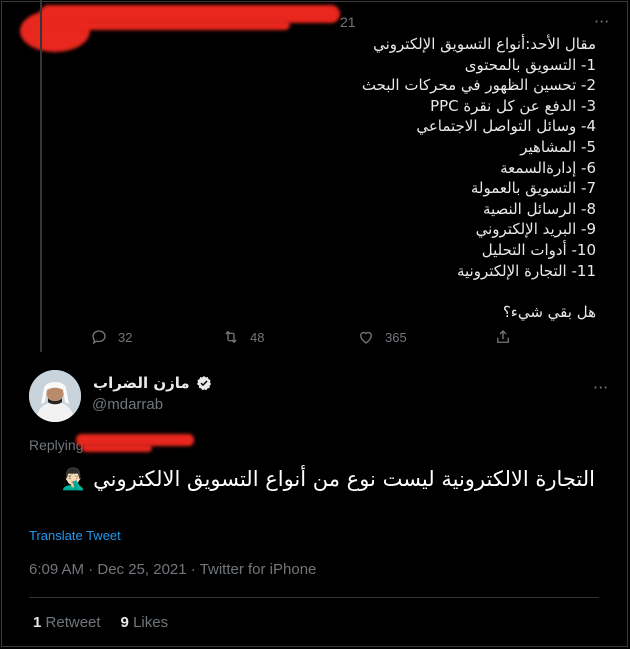 The width and height of the screenshot is (630, 649). I want to click on likes-count: 9, so click(124, 622).